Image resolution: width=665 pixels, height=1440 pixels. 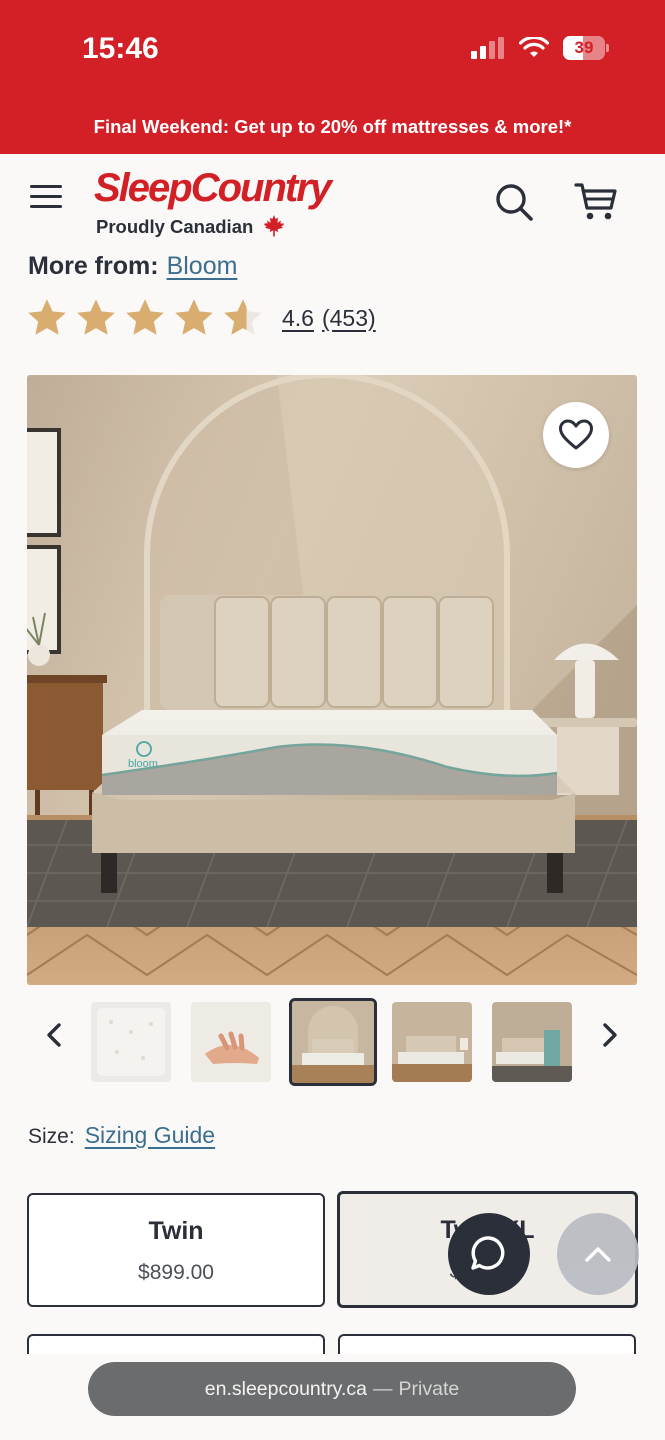 I want to click on chat-bubble-icon, so click(x=488, y=1253).